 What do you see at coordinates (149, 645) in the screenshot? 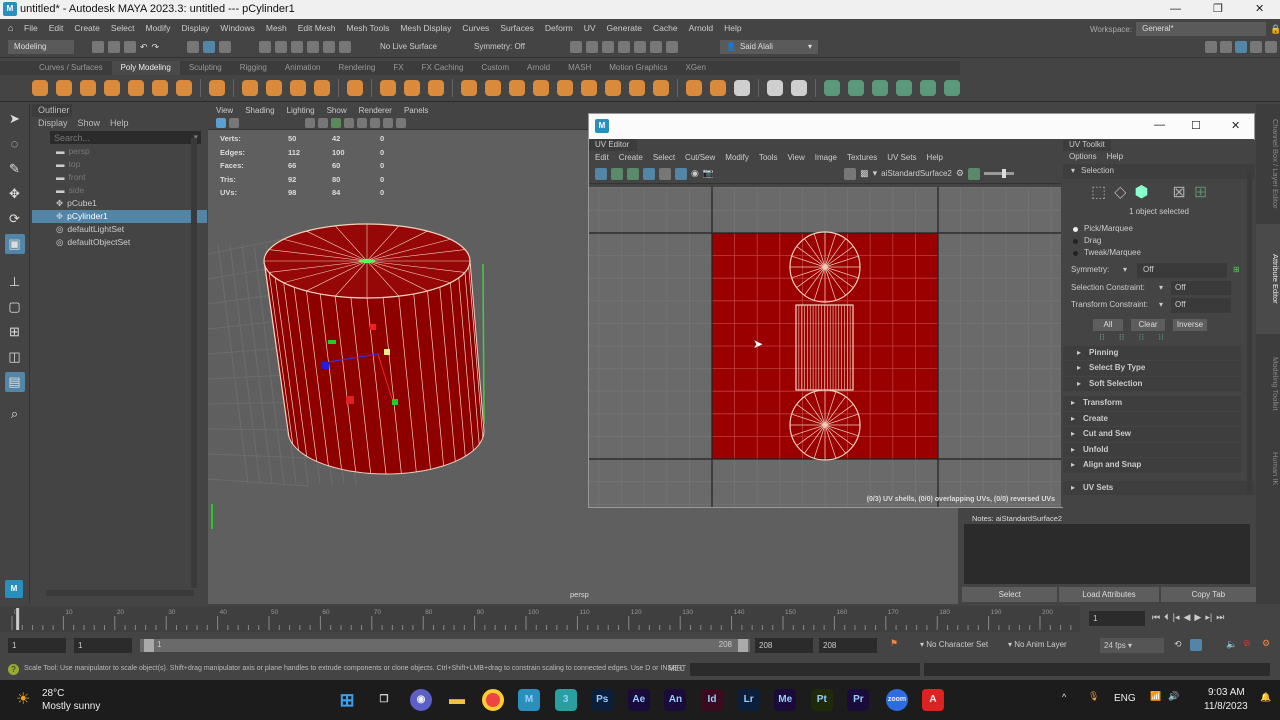
I see `range-start-handle` at bounding box center [149, 645].